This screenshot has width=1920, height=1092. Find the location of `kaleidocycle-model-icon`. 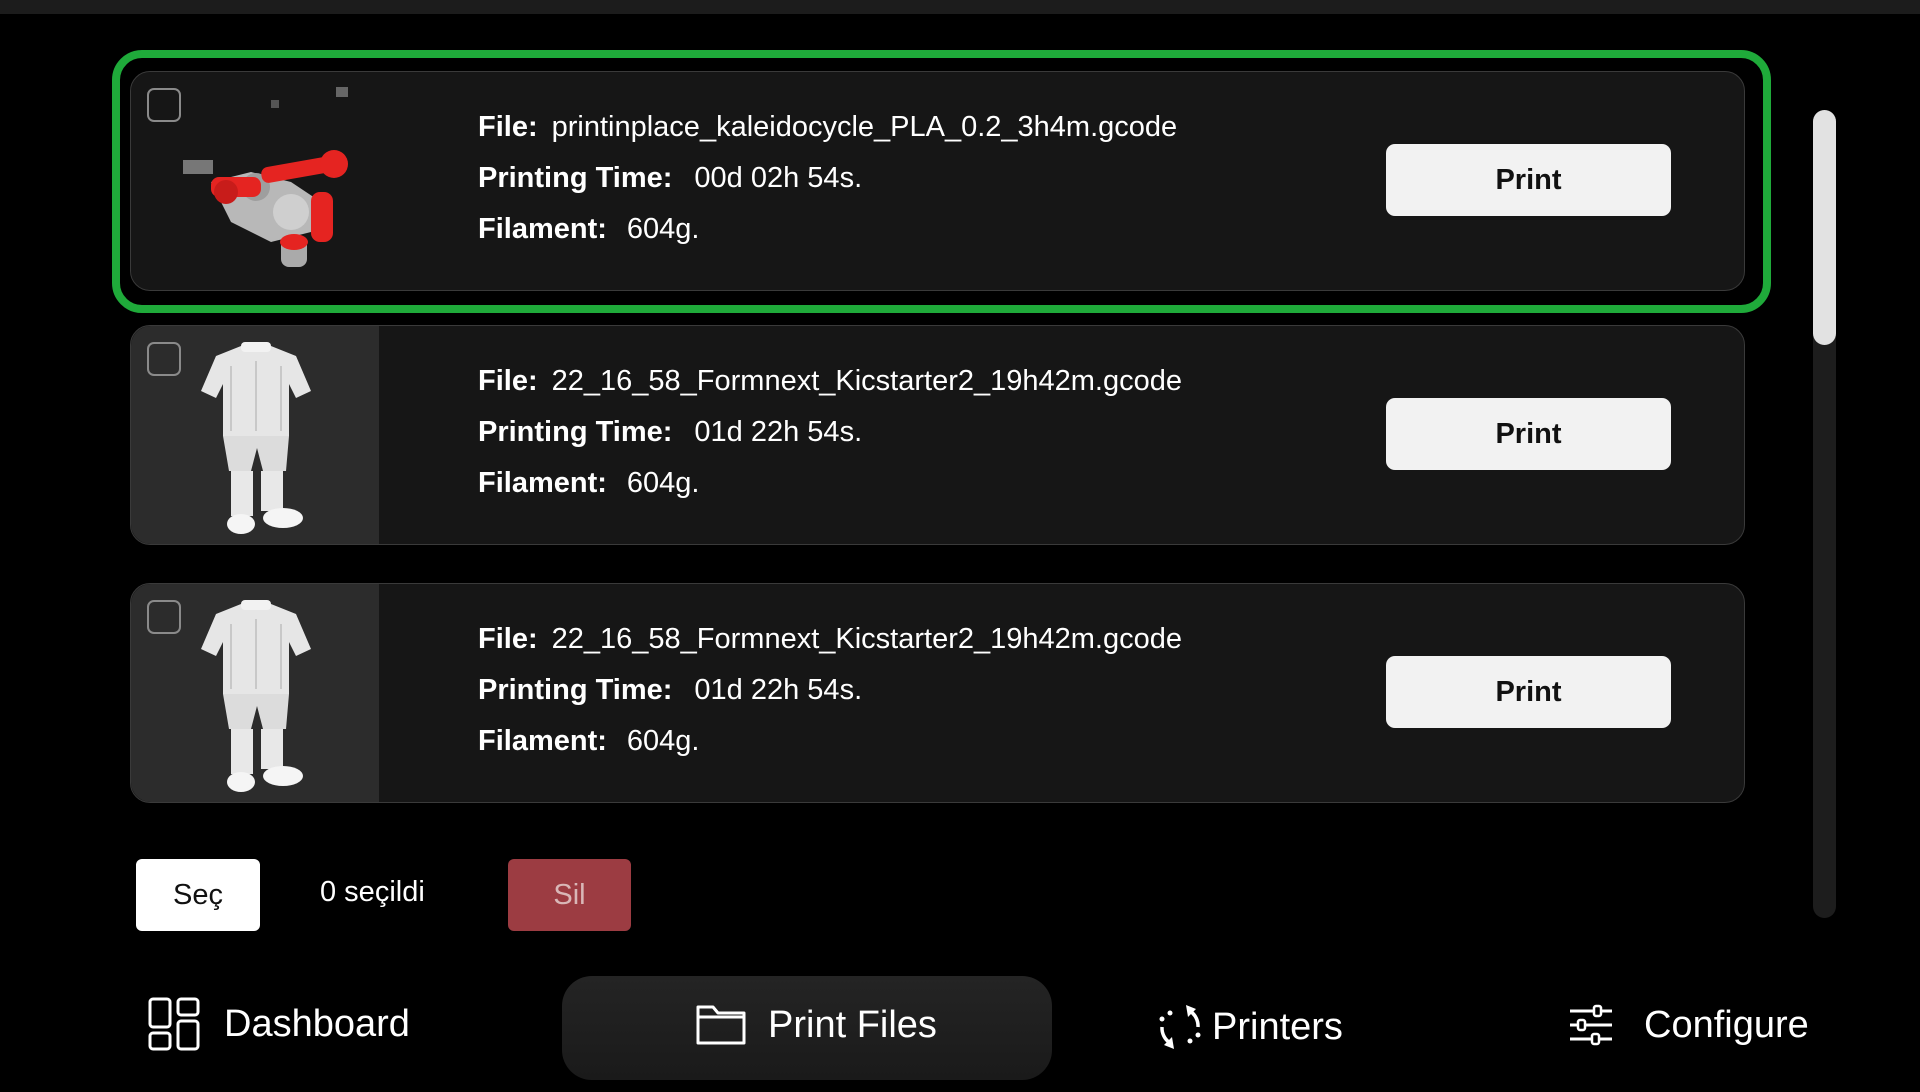

kaleidocycle-model-icon is located at coordinates (265, 177).